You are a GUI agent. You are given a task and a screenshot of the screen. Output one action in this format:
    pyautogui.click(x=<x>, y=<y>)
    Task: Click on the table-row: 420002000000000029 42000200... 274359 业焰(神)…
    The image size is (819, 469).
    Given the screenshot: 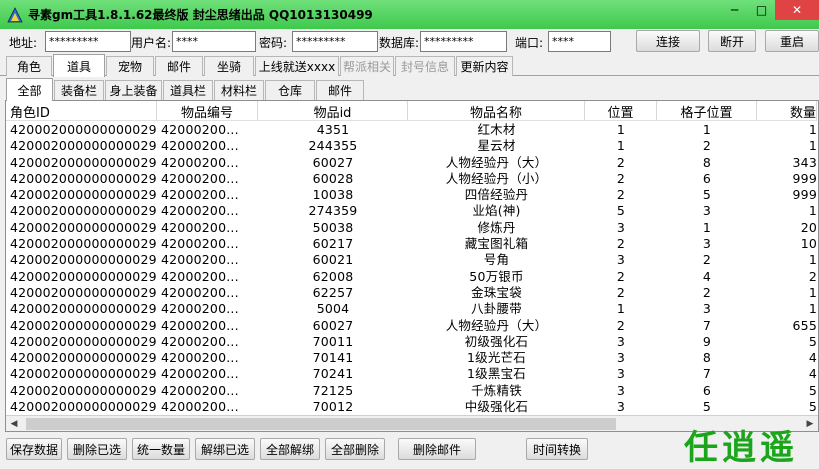 What is the action you would take?
    pyautogui.click(x=411, y=211)
    